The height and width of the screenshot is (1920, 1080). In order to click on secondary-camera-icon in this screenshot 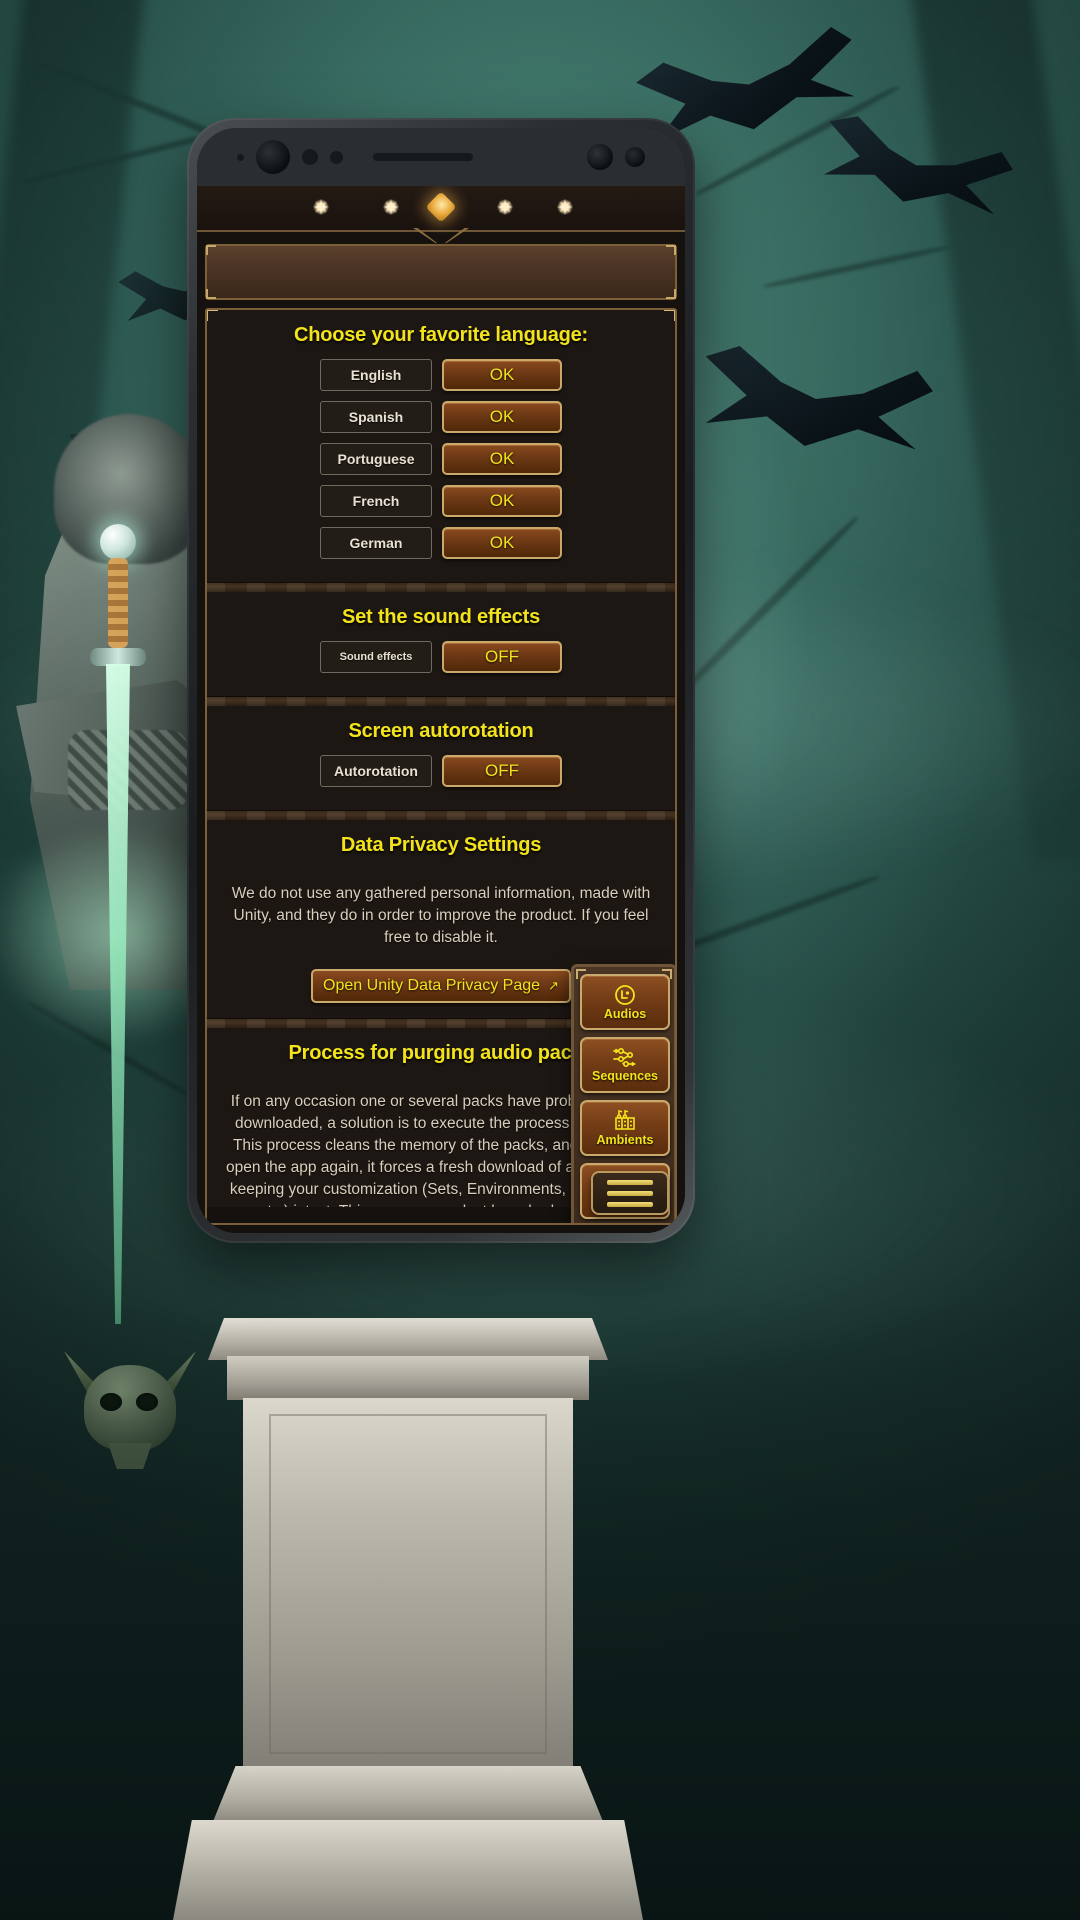, I will do `click(600, 157)`.